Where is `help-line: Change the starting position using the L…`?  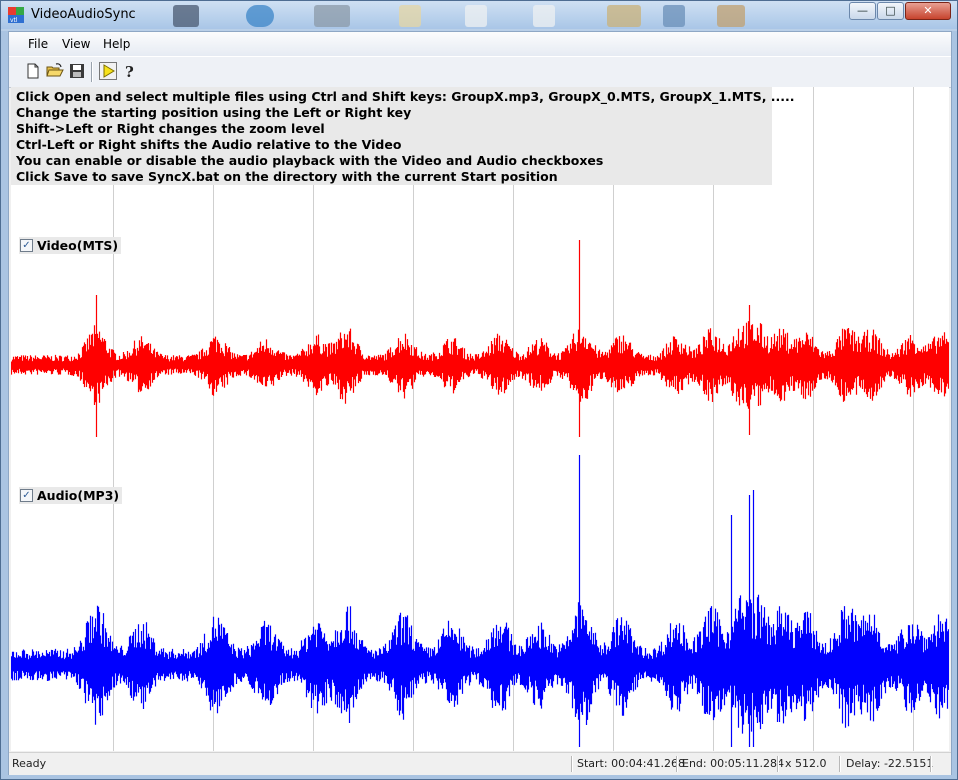
help-line: Change the starting position using the L… is located at coordinates (214, 112).